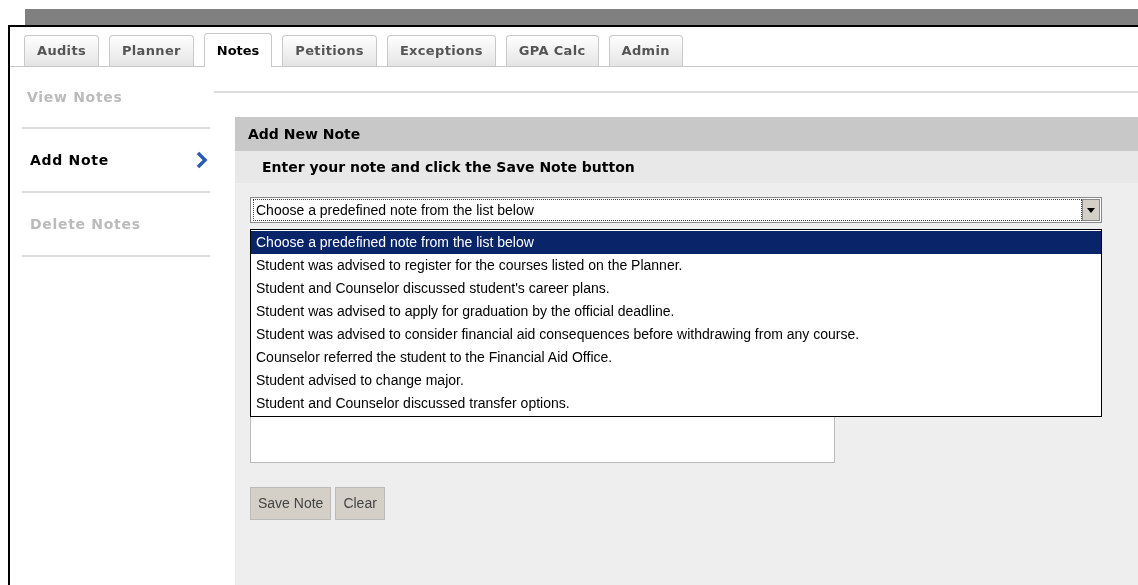 Image resolution: width=1138 pixels, height=585 pixels. What do you see at coordinates (676, 357) in the screenshot?
I see `dropdown-option: Counselor referred the student to the Financial Aid Office.` at bounding box center [676, 357].